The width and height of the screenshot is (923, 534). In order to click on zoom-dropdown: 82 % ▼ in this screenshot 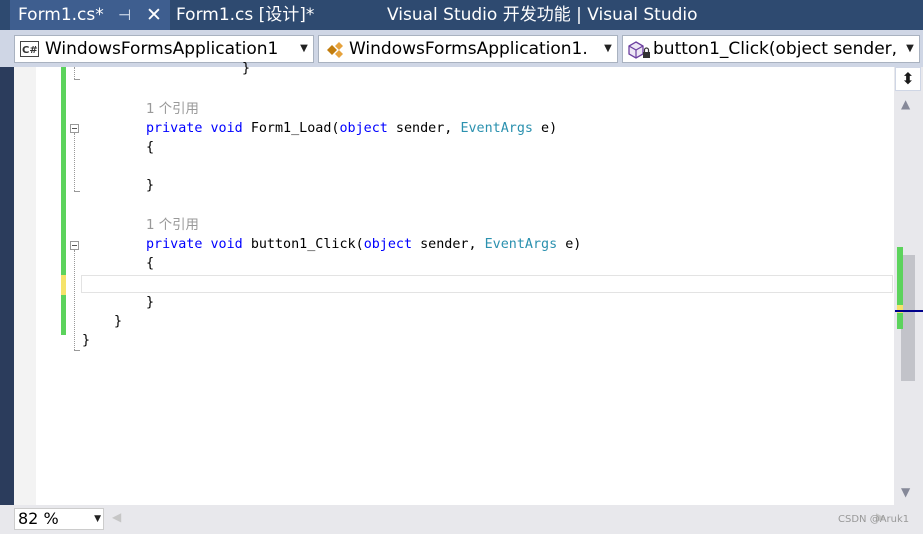, I will do `click(59, 519)`.